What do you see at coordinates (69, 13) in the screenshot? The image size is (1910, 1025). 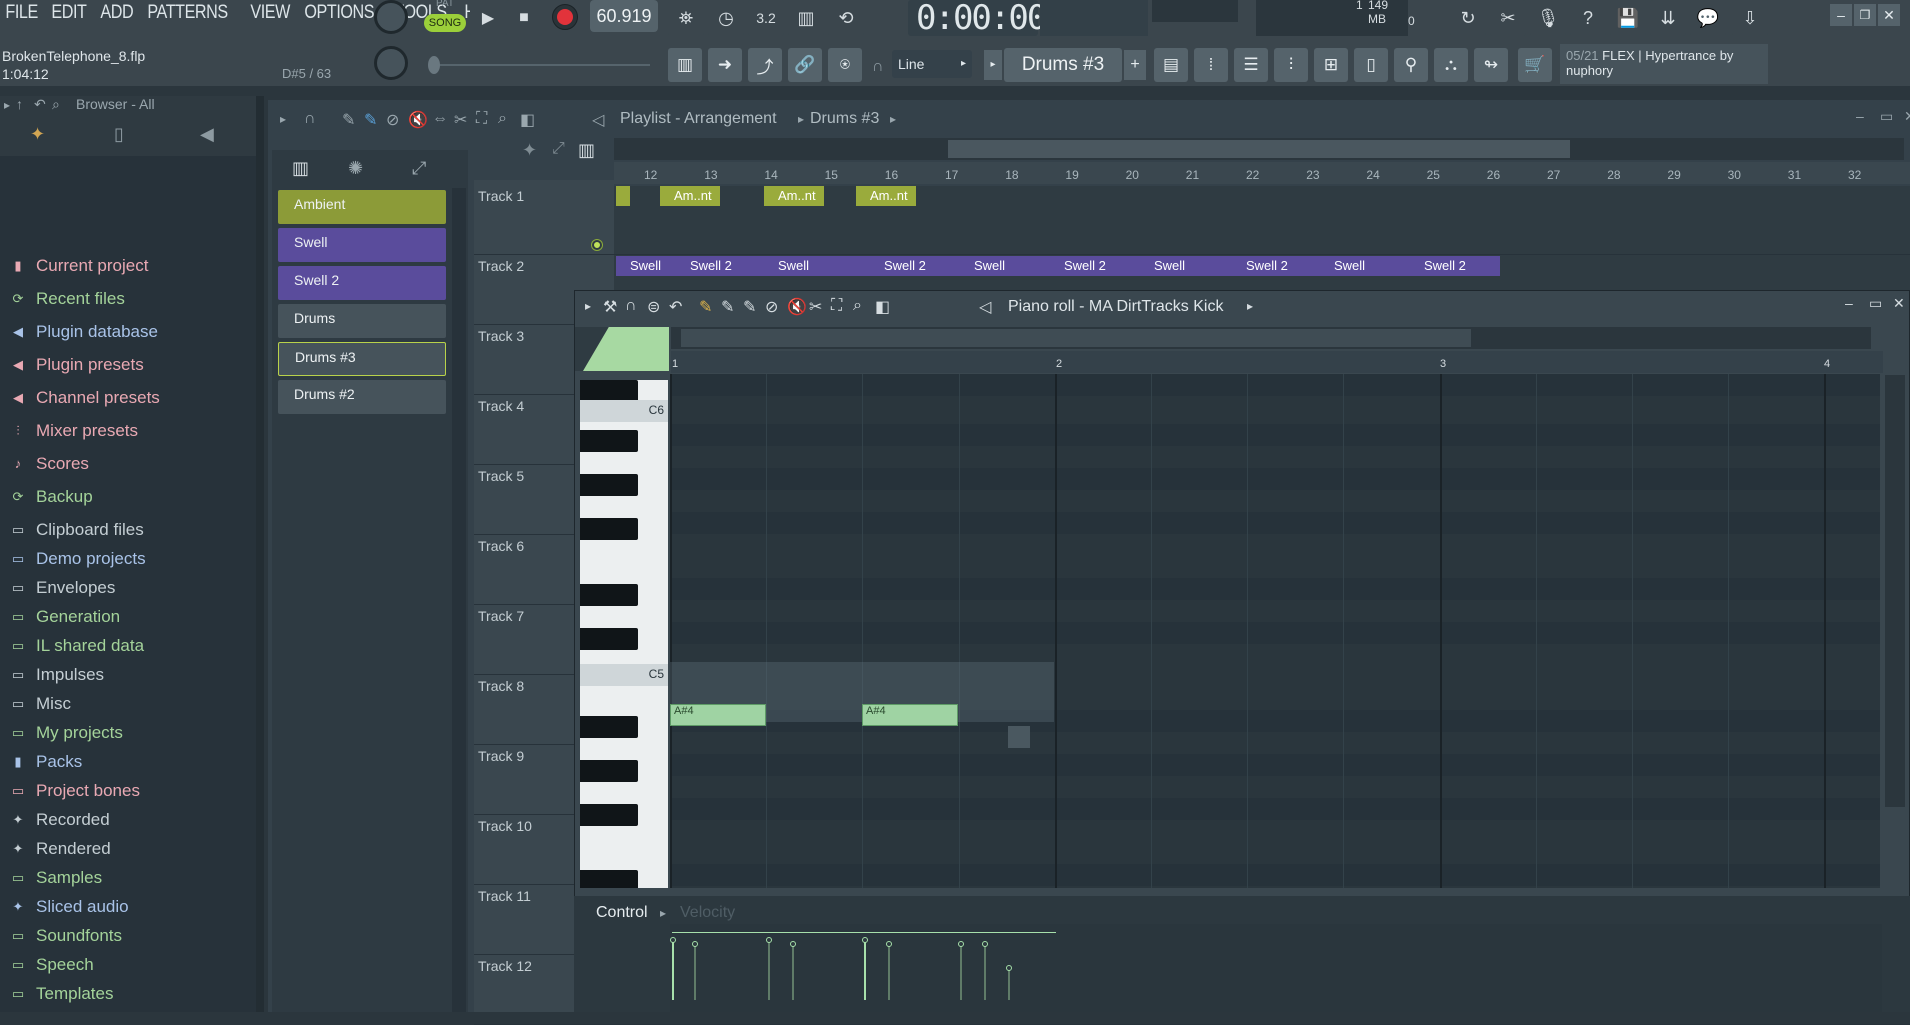 I see `menu-edit: EDIT` at bounding box center [69, 13].